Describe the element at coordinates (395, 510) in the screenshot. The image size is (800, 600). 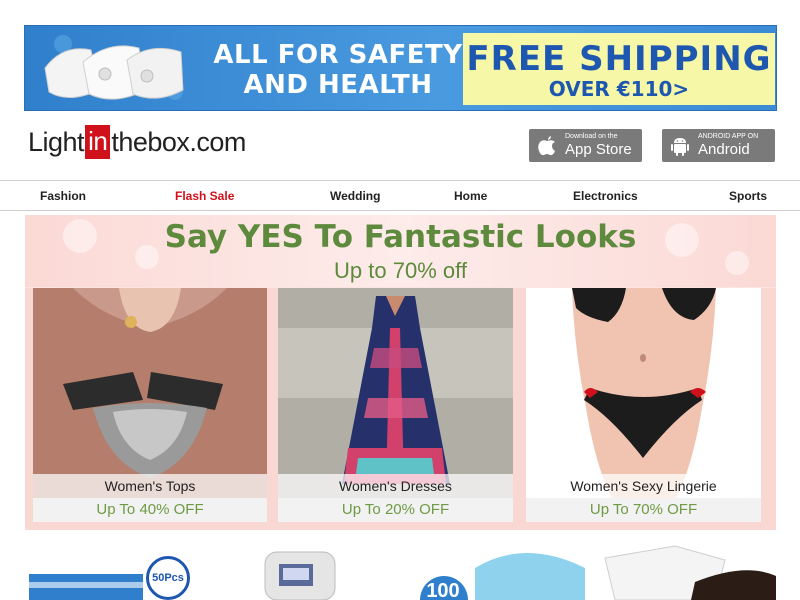
I see `card-discount: Up To 20% OFF` at that location.